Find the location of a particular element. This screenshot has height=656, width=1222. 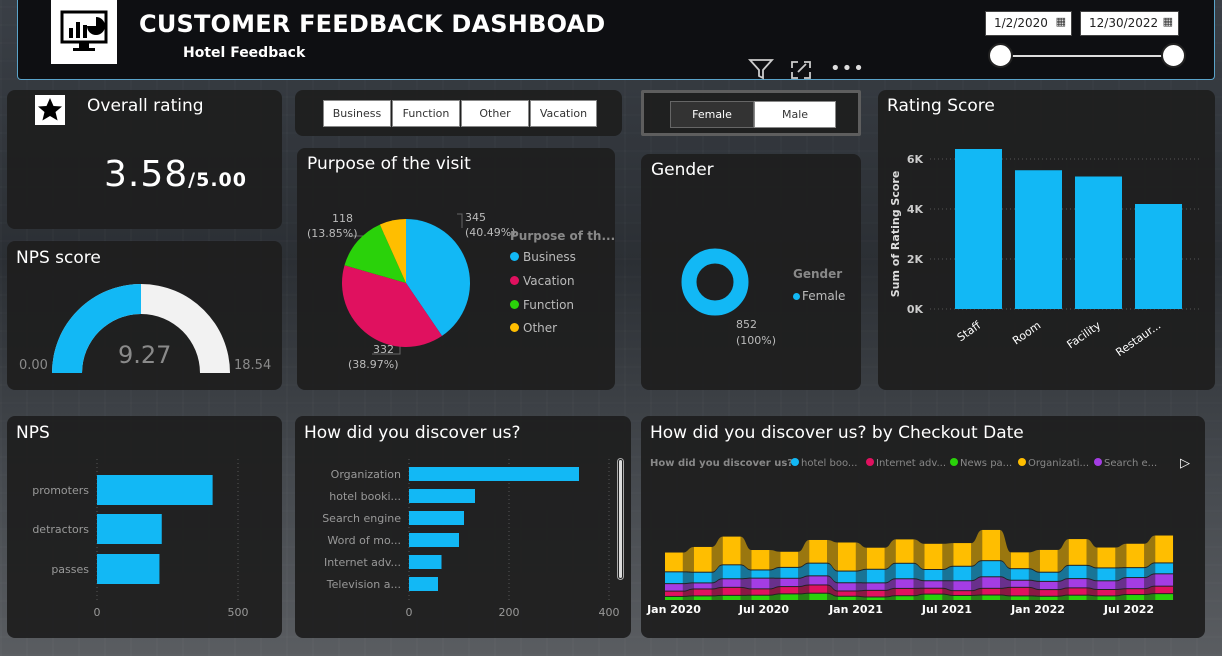

scrollbar is located at coordinates (620, 519).